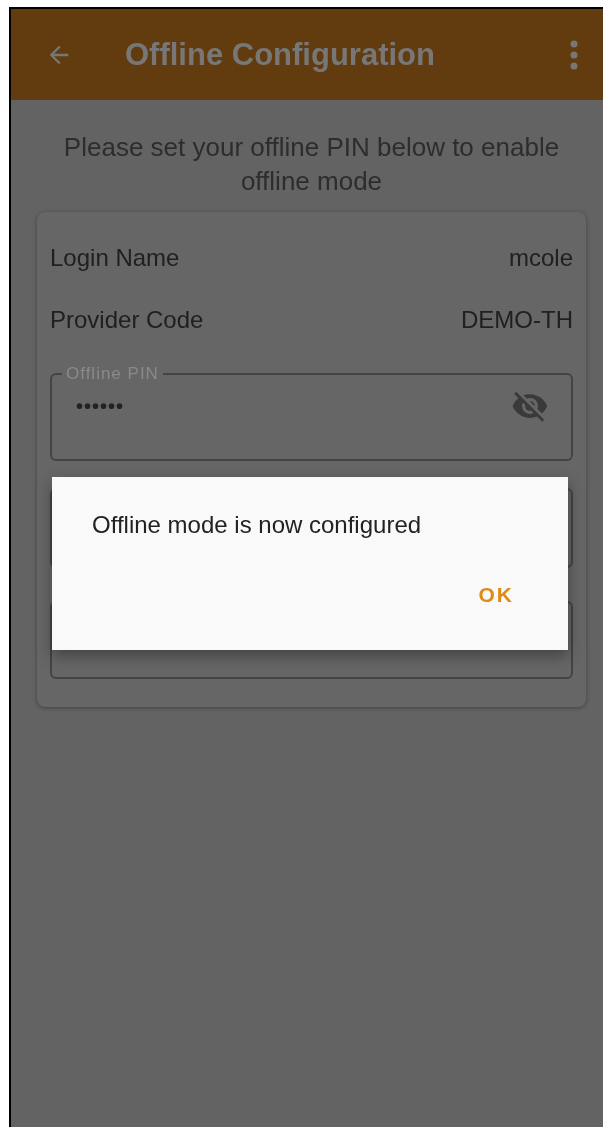 Image resolution: width=603 pixels, height=1127 pixels. I want to click on screen-title: Offline Configuration, so click(280, 54).